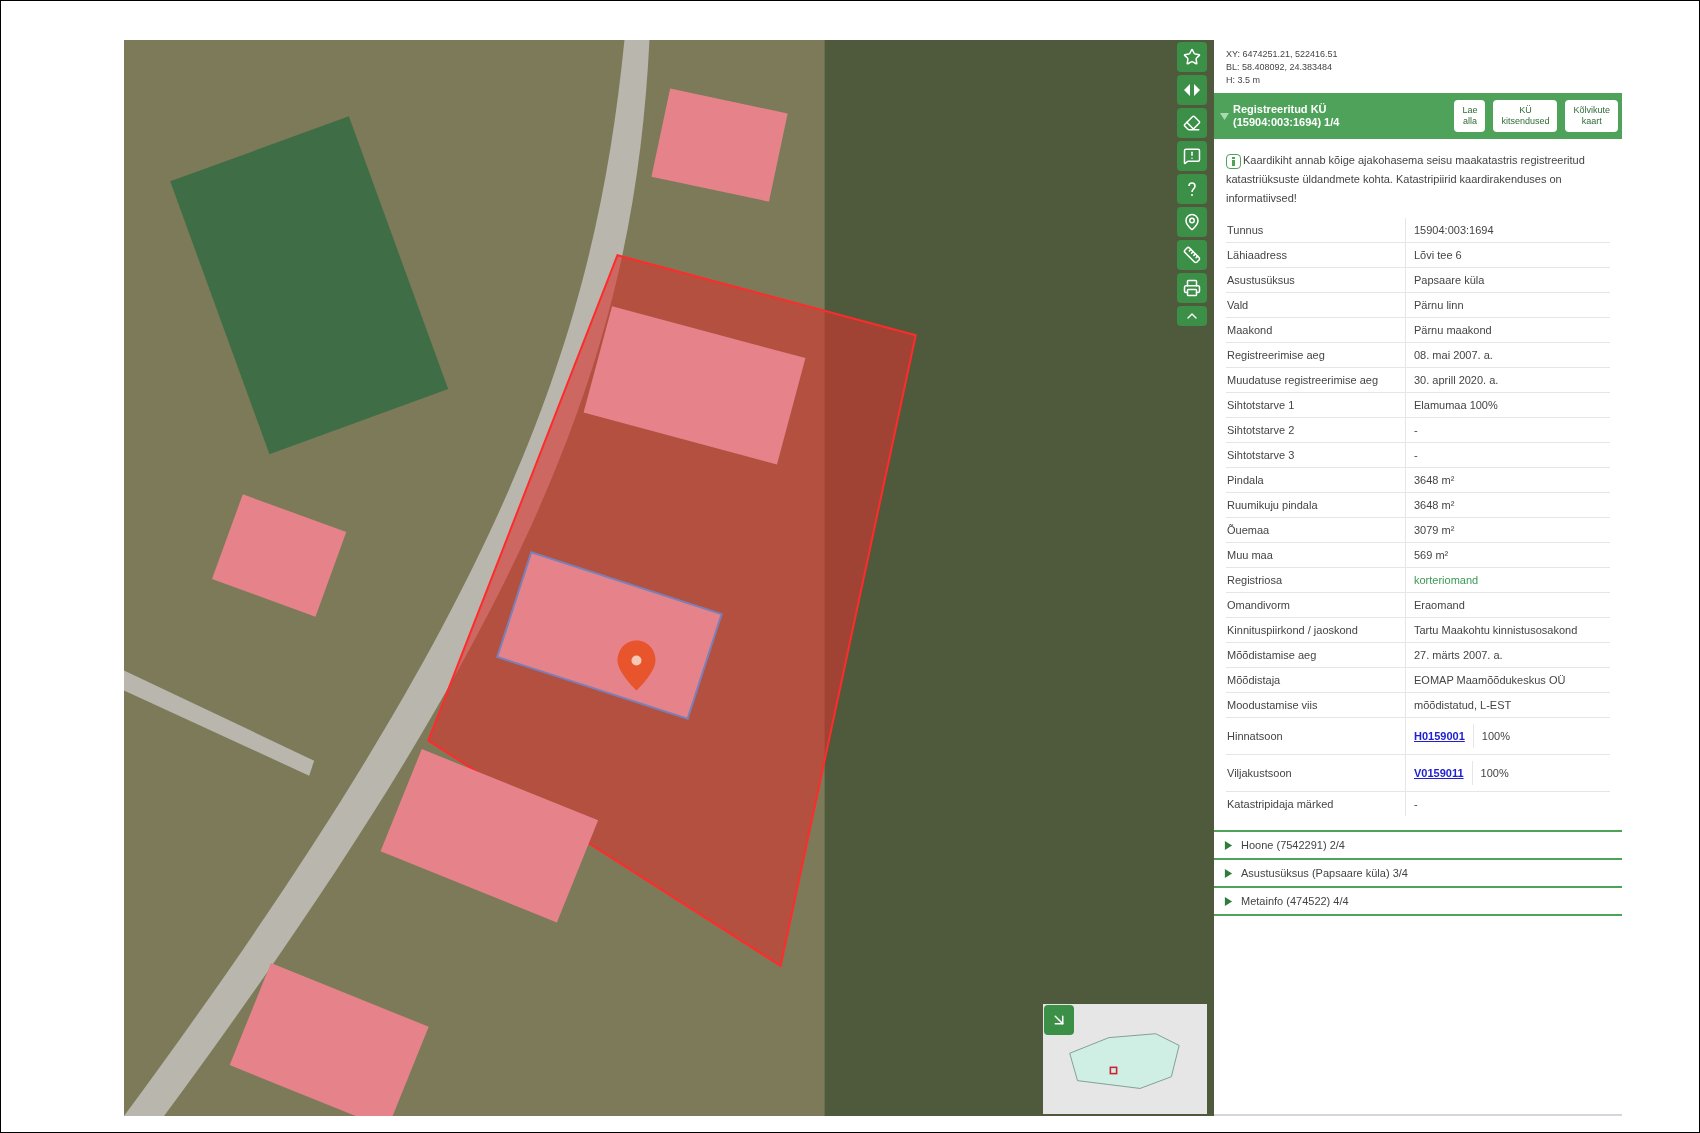  What do you see at coordinates (1272, 505) in the screenshot?
I see `row-label: Ruumikuju pindala` at bounding box center [1272, 505].